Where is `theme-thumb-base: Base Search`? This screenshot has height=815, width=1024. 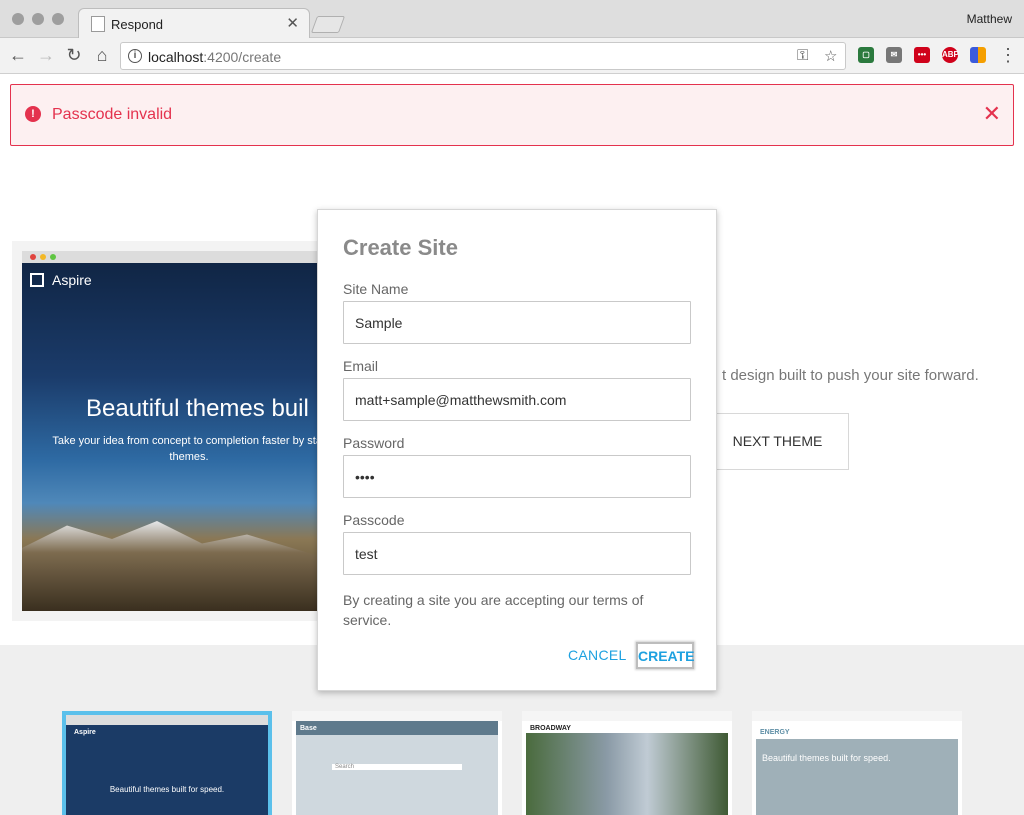 theme-thumb-base: Base Search is located at coordinates (397, 763).